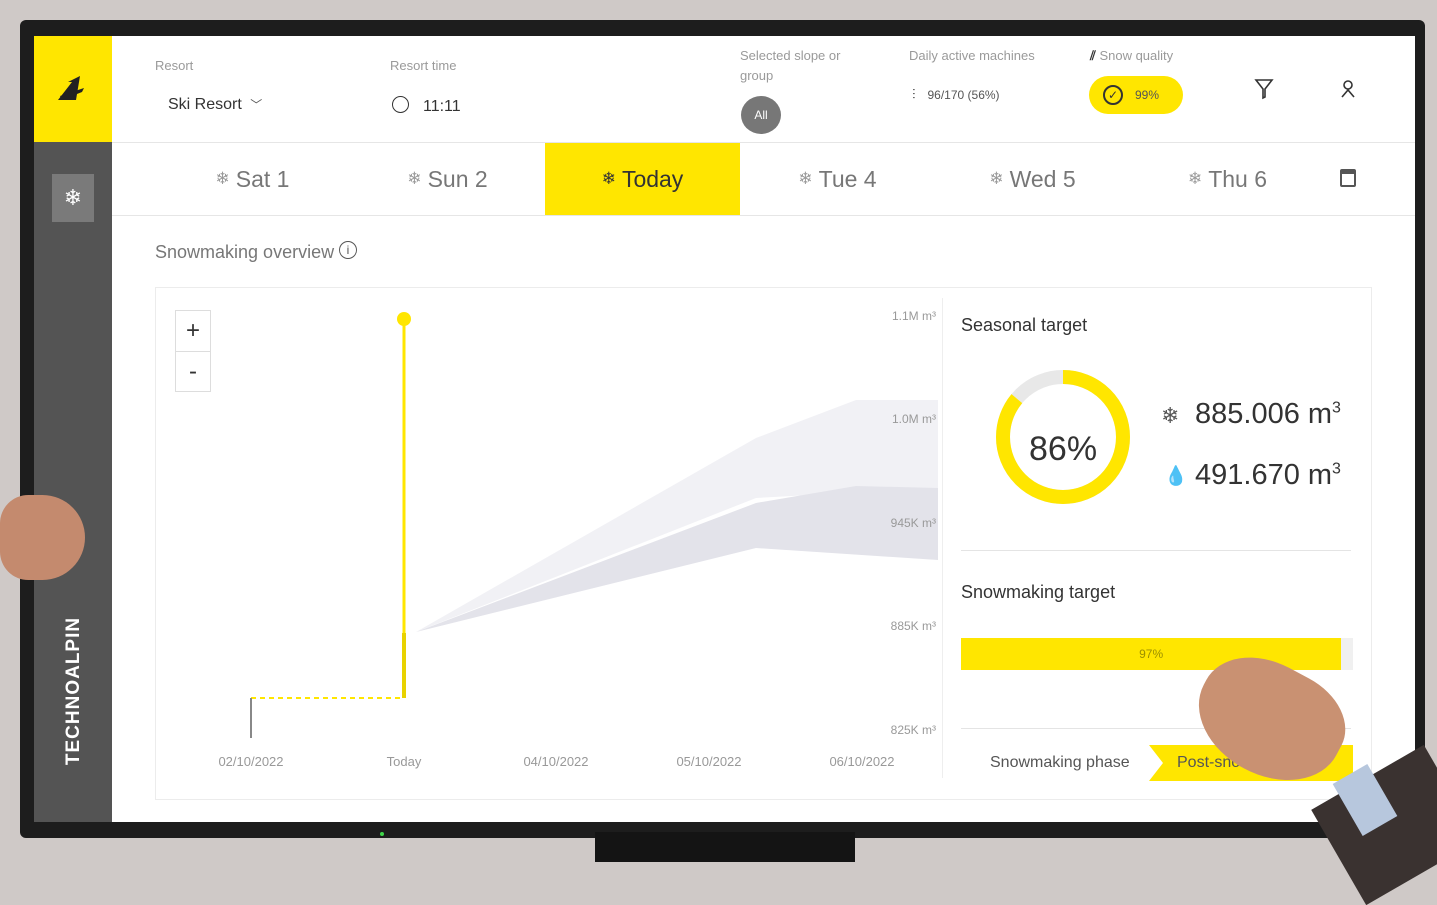 The image size is (1437, 905). I want to click on slope-all-button: All, so click(761, 115).